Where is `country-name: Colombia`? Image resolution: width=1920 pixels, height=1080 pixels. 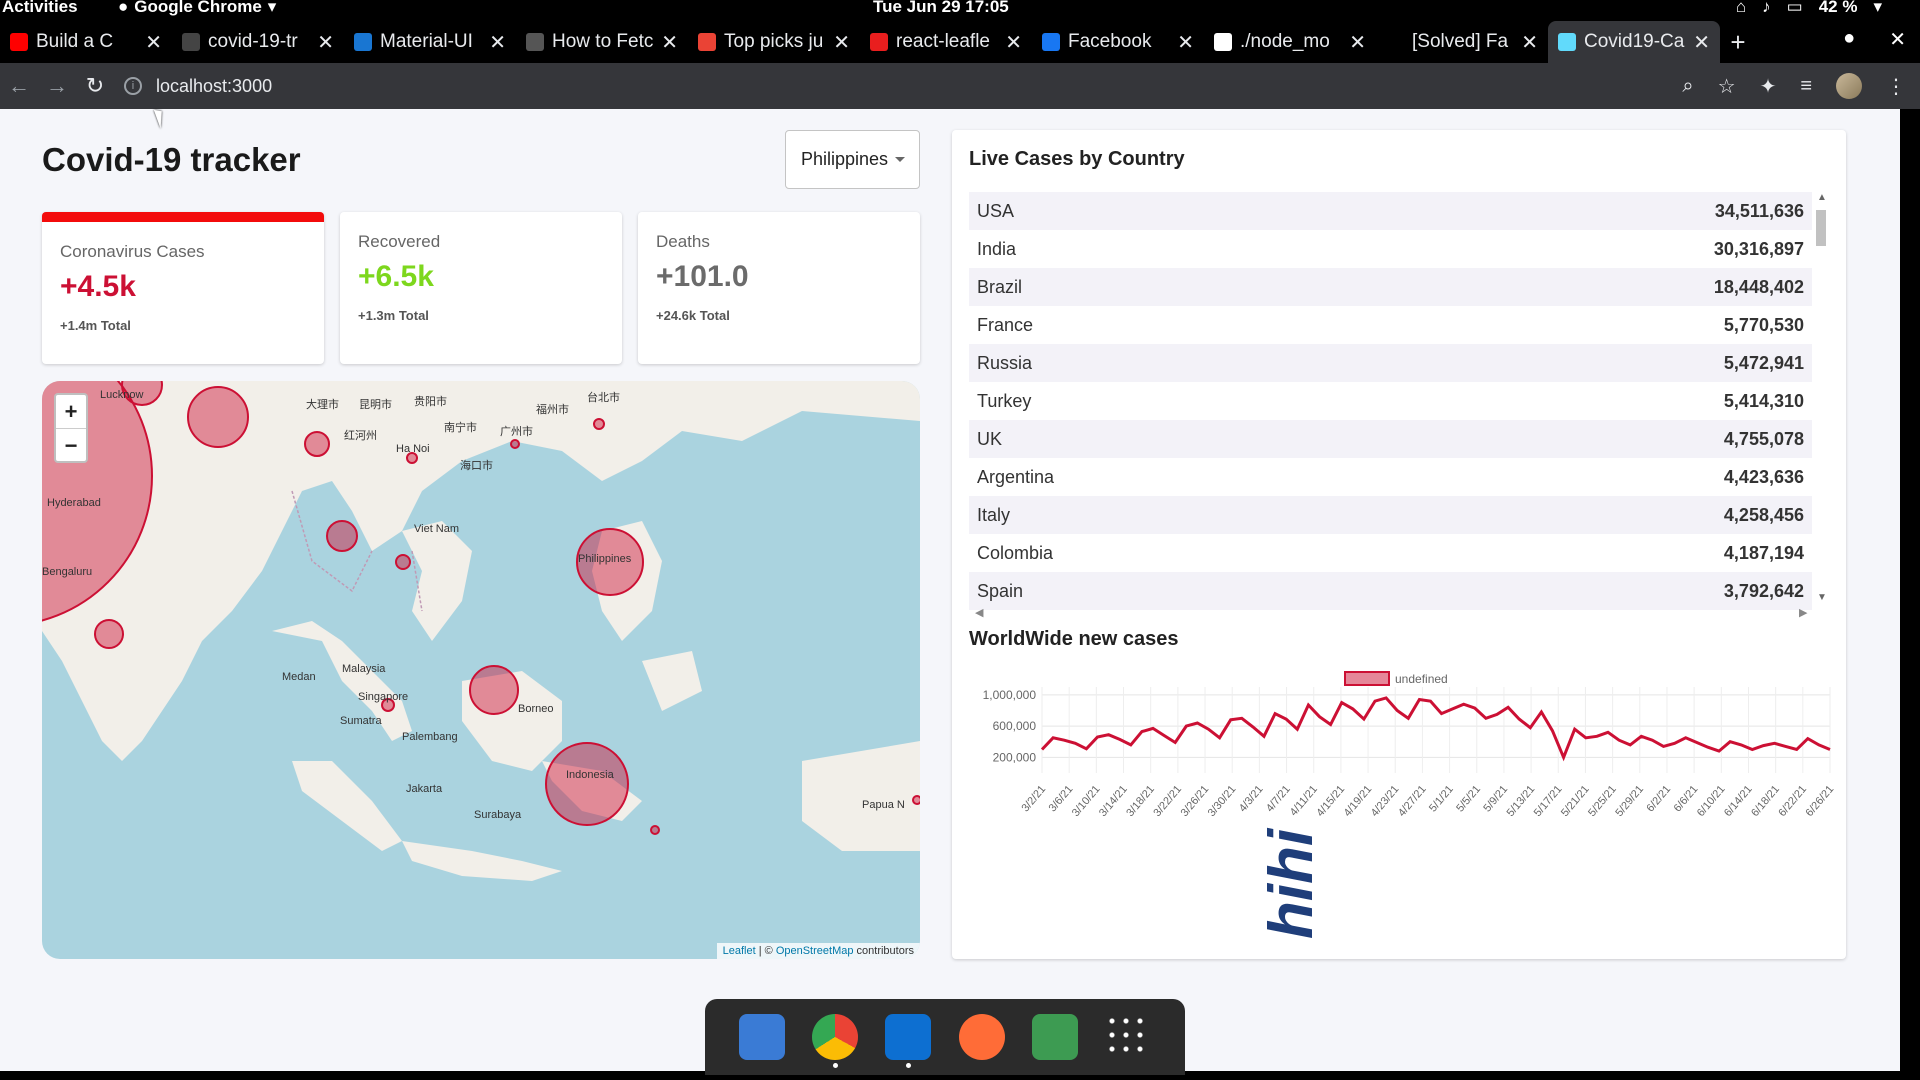
country-name: Colombia is located at coordinates (1015, 552).